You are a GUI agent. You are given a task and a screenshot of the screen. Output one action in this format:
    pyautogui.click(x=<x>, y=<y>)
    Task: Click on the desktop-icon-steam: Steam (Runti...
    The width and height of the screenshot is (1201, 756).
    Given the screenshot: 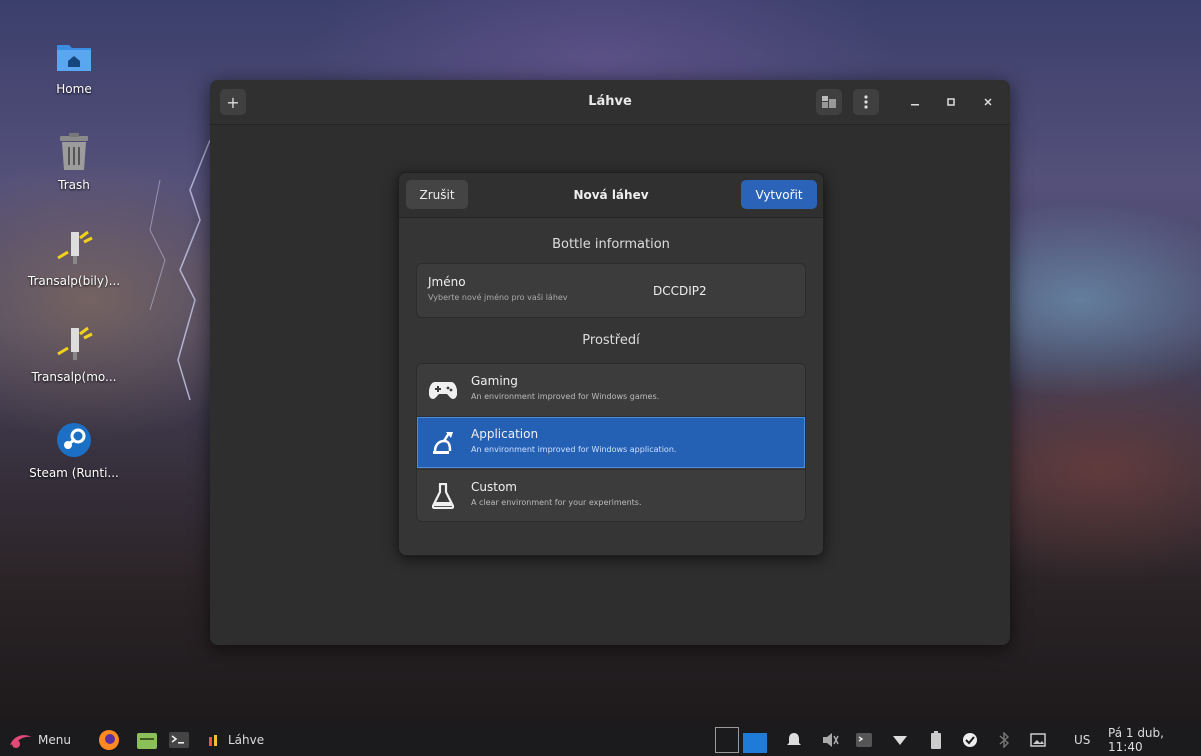 What is the action you would take?
    pyautogui.click(x=74, y=449)
    